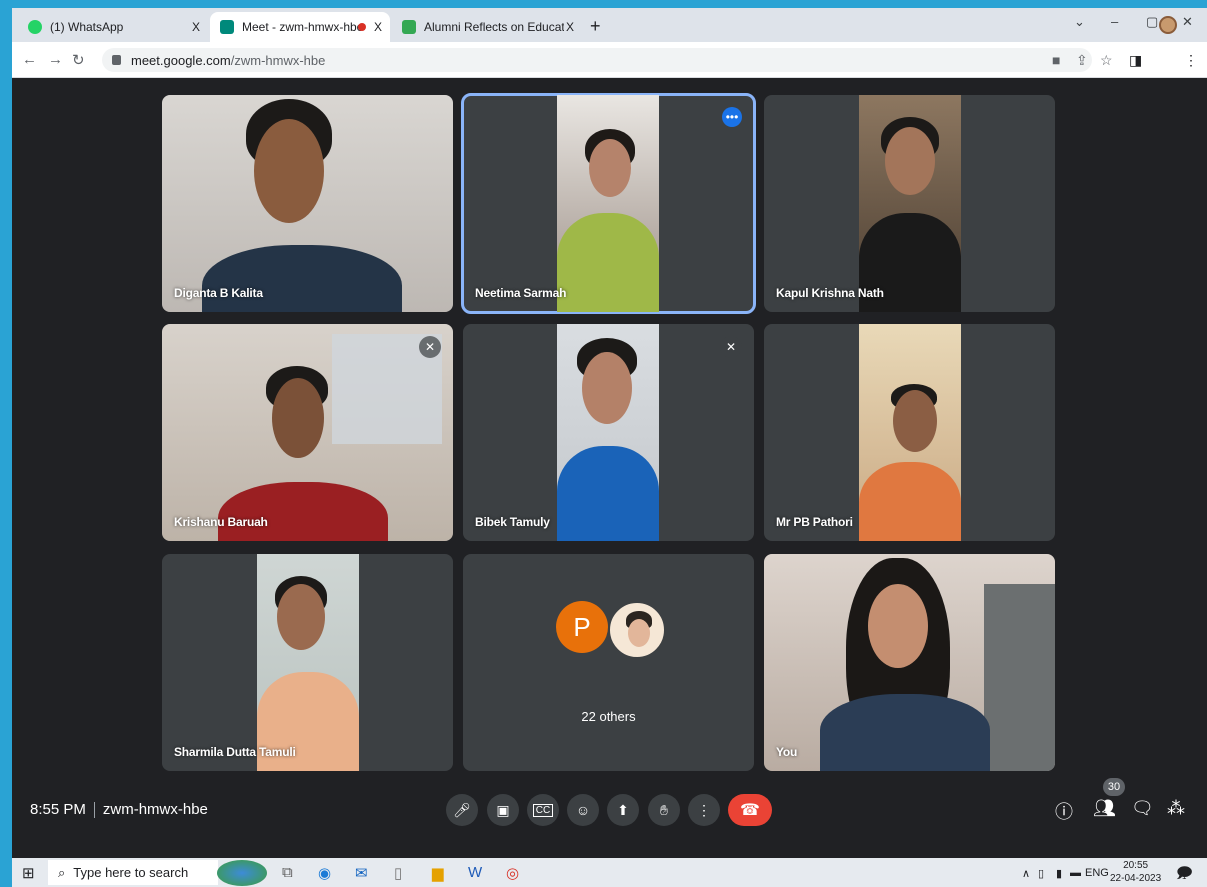 This screenshot has height=887, width=1207. I want to click on windows-start-icon: ⊞, so click(28, 873).